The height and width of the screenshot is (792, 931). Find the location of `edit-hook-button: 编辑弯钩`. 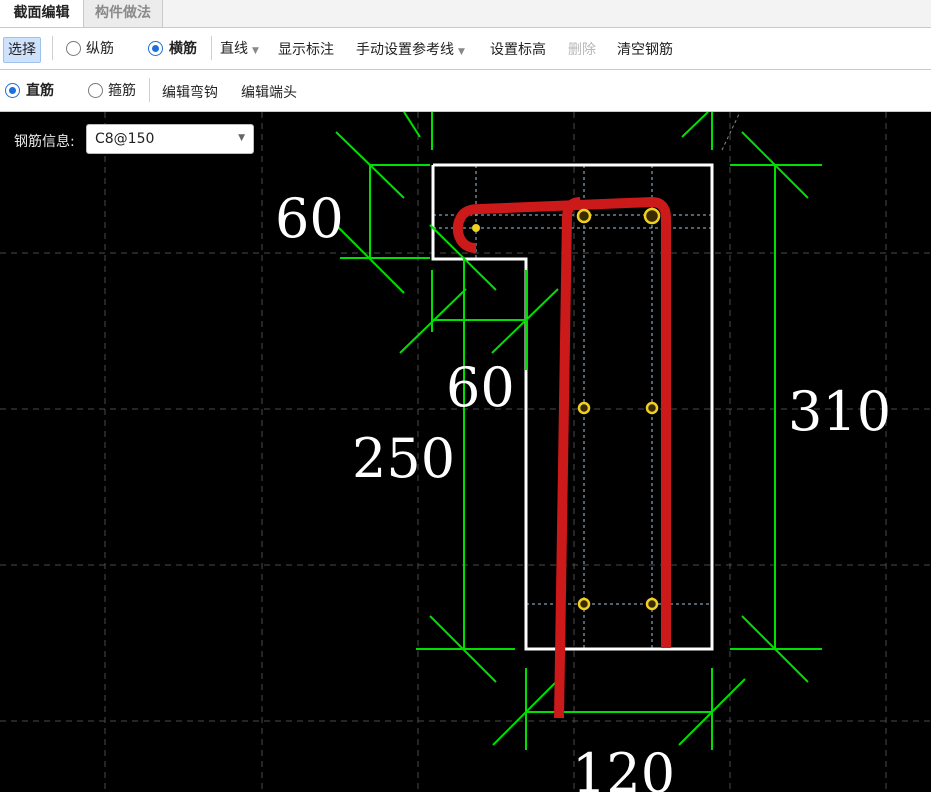

edit-hook-button: 编辑弯钩 is located at coordinates (190, 93).